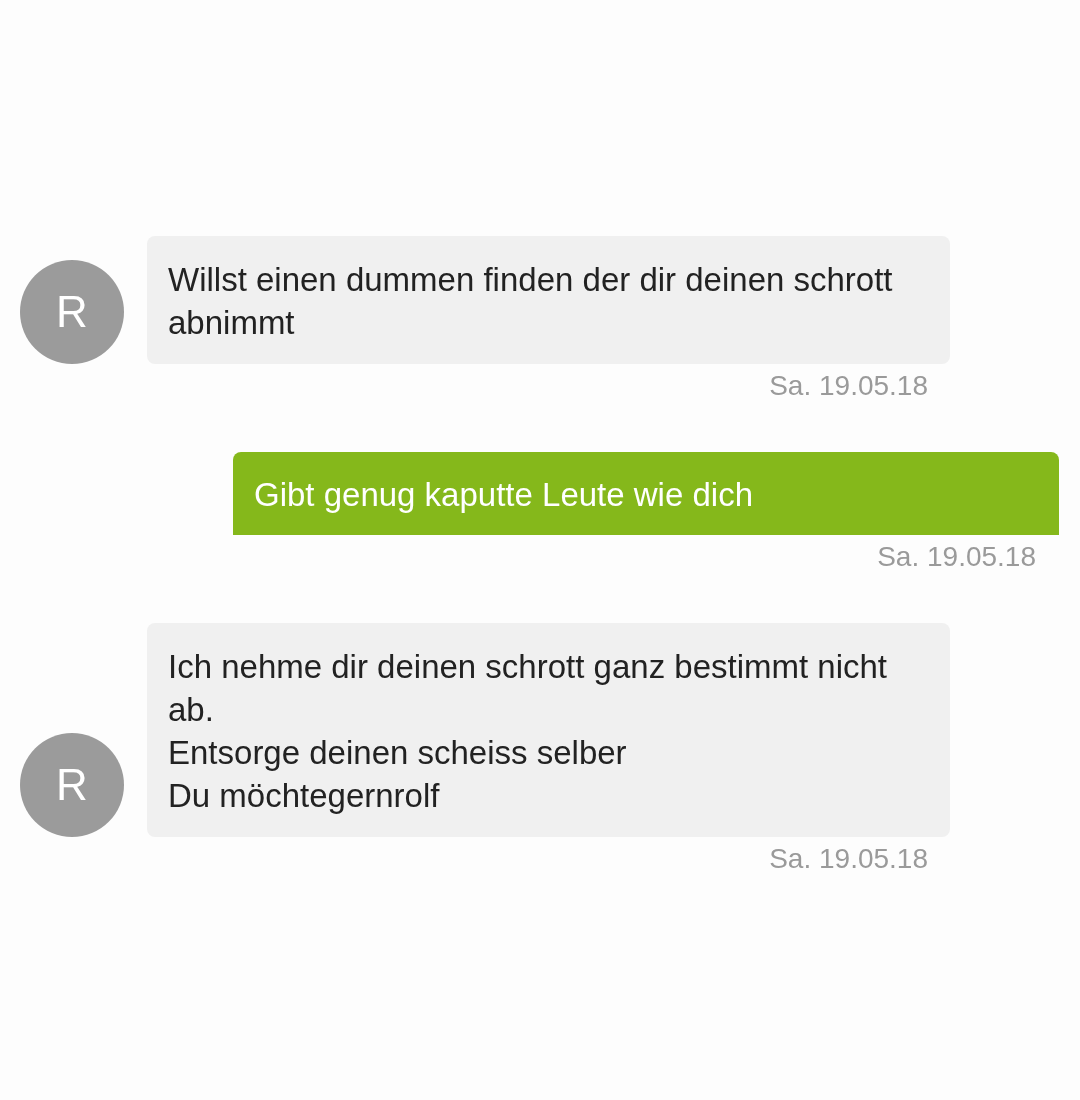 The height and width of the screenshot is (1100, 1080). What do you see at coordinates (646, 493) in the screenshot?
I see `message-bubble: Gibt genug kaputte Leute wie dich` at bounding box center [646, 493].